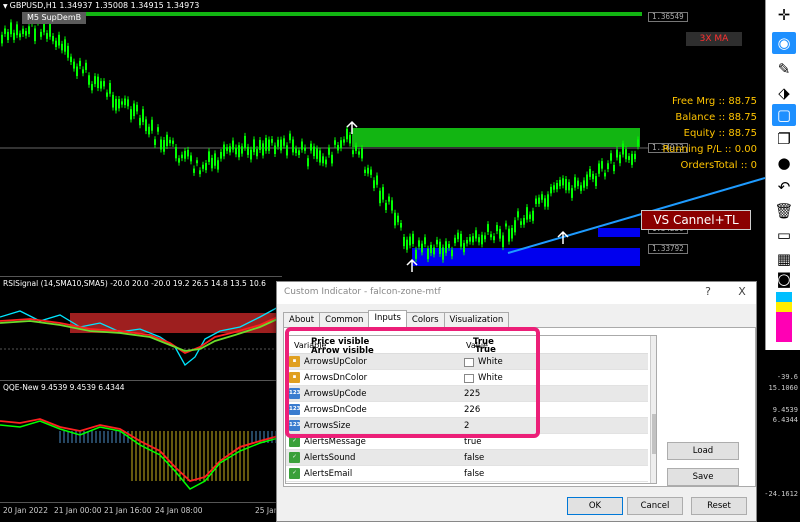 Image resolution: width=800 pixels, height=522 pixels. What do you see at coordinates (302, 319) in the screenshot?
I see `tab-about: About` at bounding box center [302, 319].